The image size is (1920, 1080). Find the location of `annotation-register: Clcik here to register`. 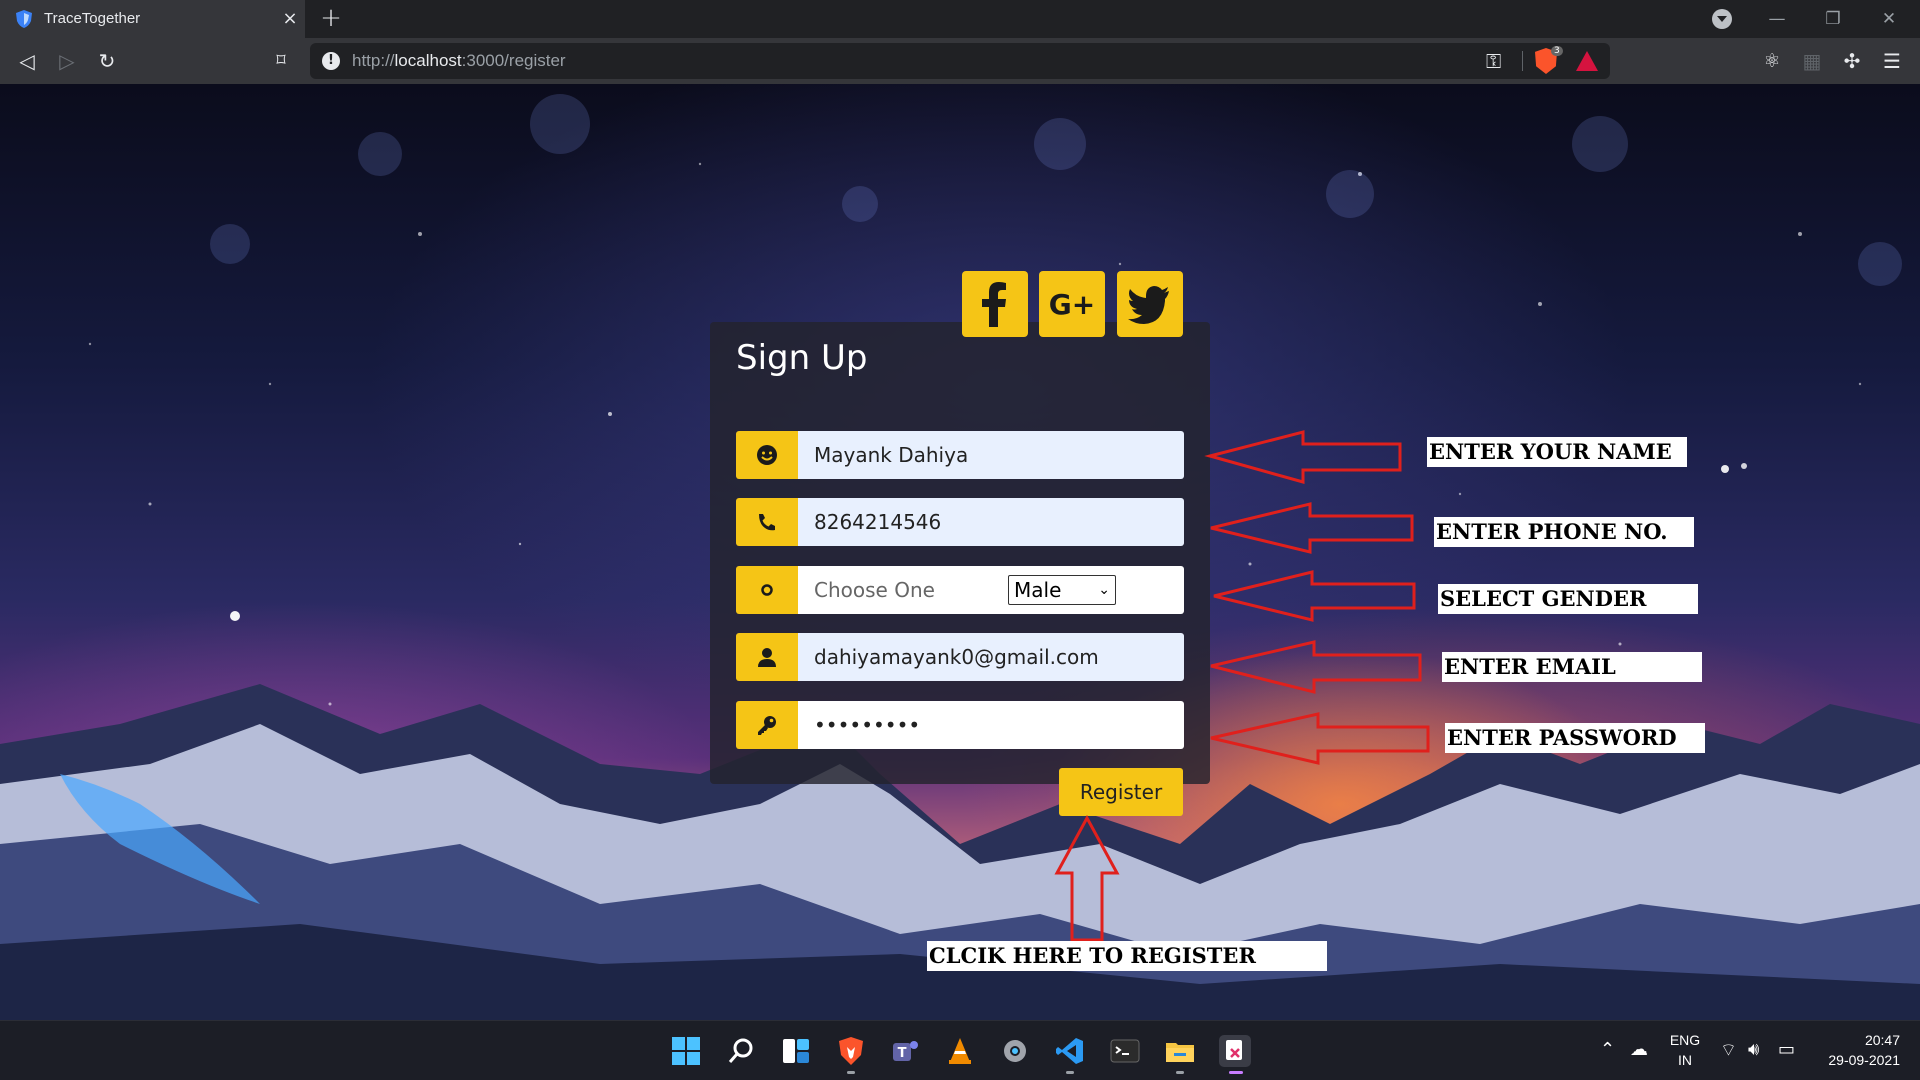

annotation-register: Clcik here to register is located at coordinates (1127, 956).